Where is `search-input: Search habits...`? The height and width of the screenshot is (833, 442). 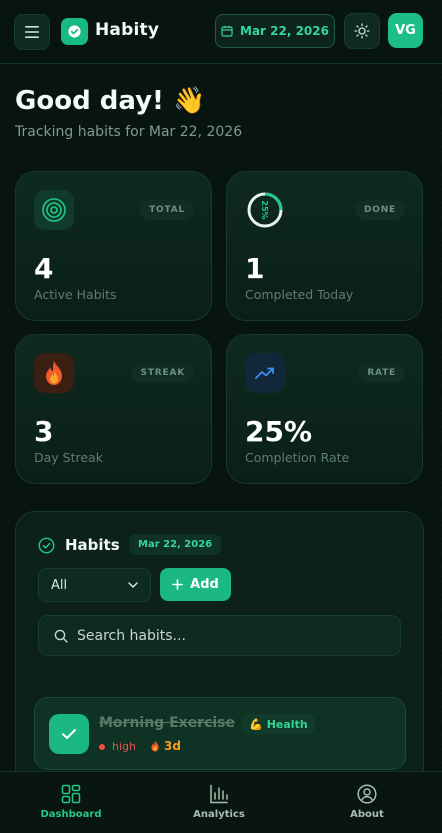 search-input: Search habits... is located at coordinates (219, 635).